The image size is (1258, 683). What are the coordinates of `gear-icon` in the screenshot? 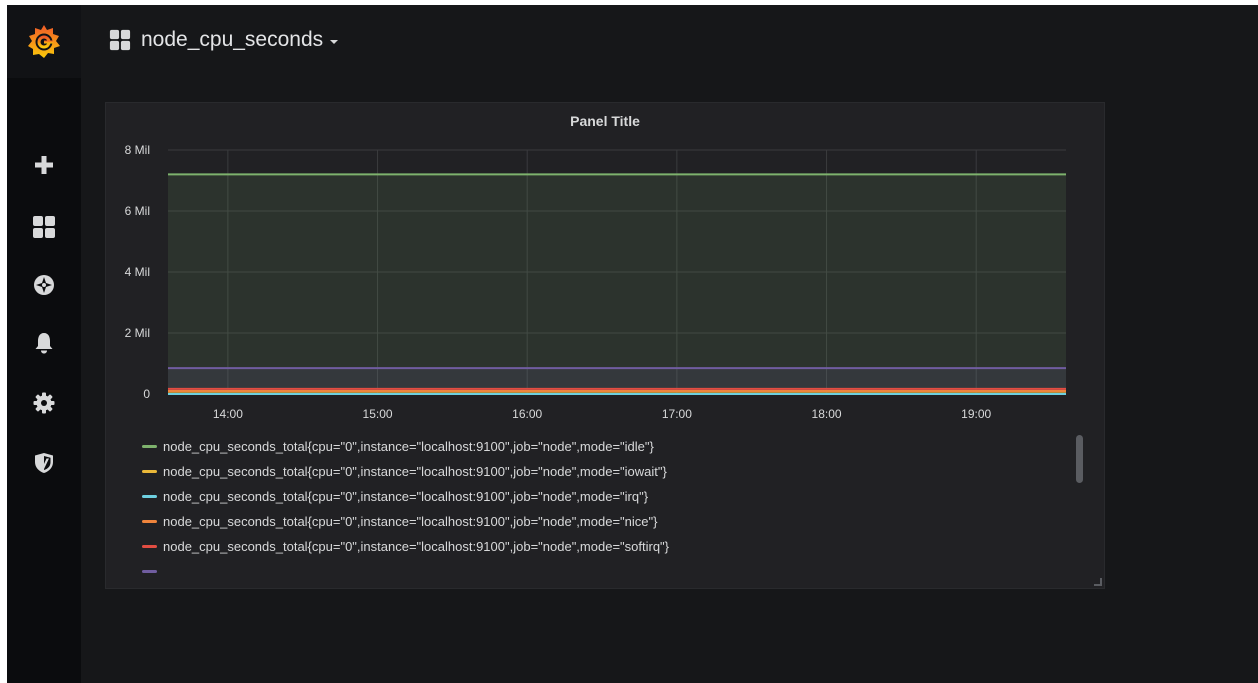 It's located at (44, 403).